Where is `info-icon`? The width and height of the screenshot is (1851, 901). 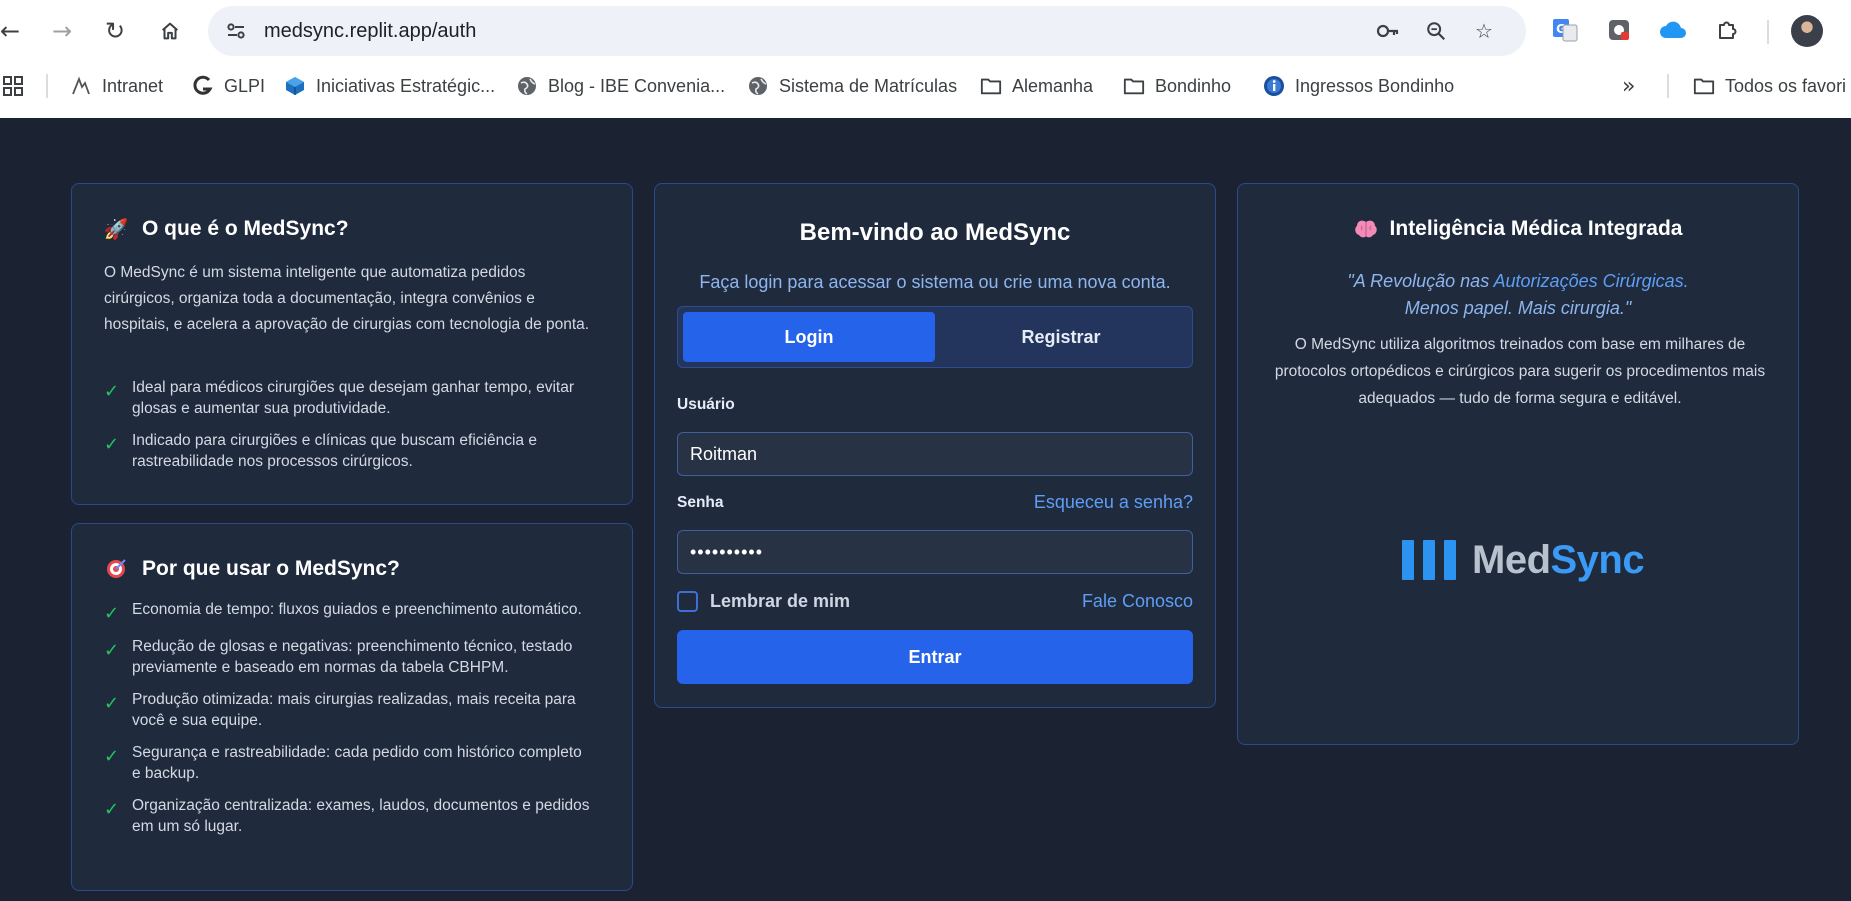 info-icon is located at coordinates (1274, 86).